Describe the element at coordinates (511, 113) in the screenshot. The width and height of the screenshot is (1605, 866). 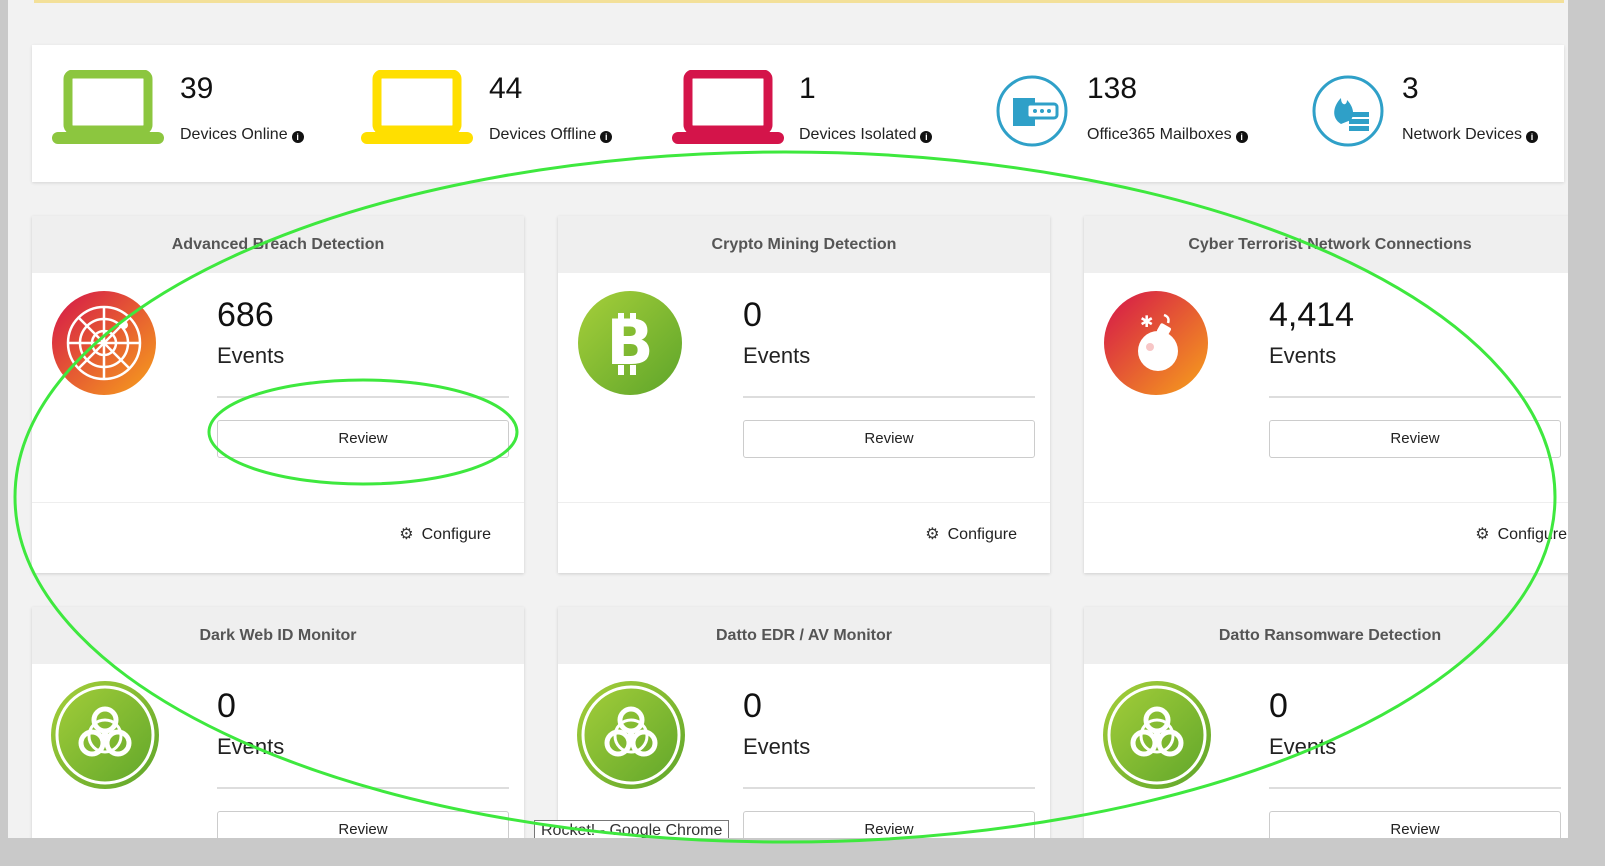
I see `stat-devices-offline: 44 Devices Offline i` at that location.